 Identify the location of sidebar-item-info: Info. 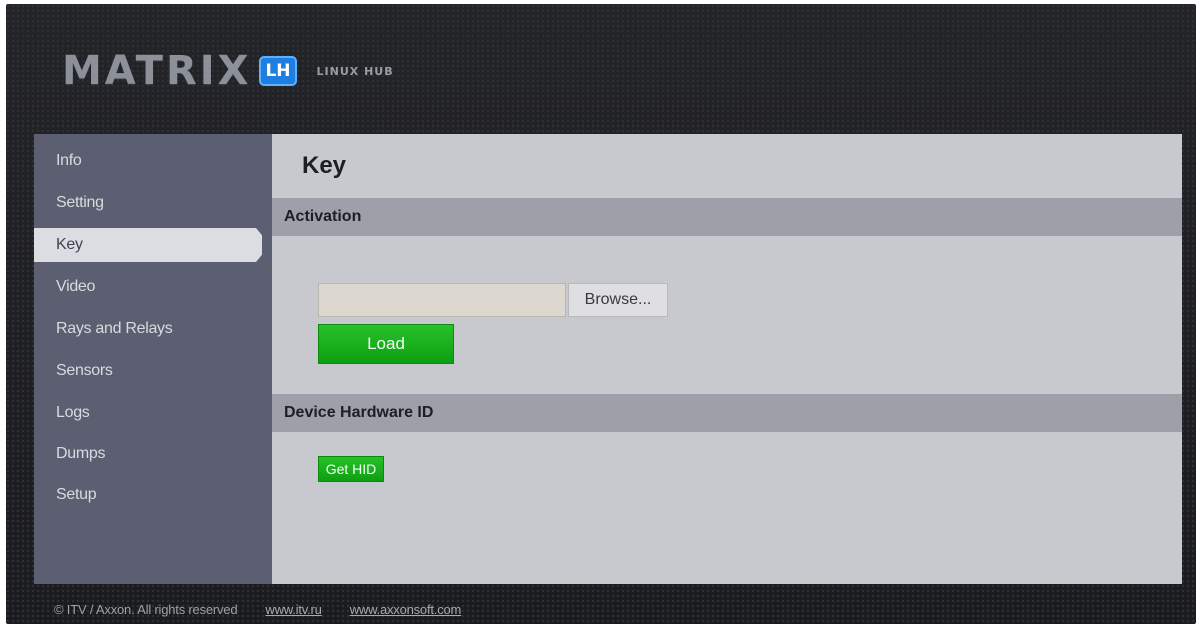
(69, 161).